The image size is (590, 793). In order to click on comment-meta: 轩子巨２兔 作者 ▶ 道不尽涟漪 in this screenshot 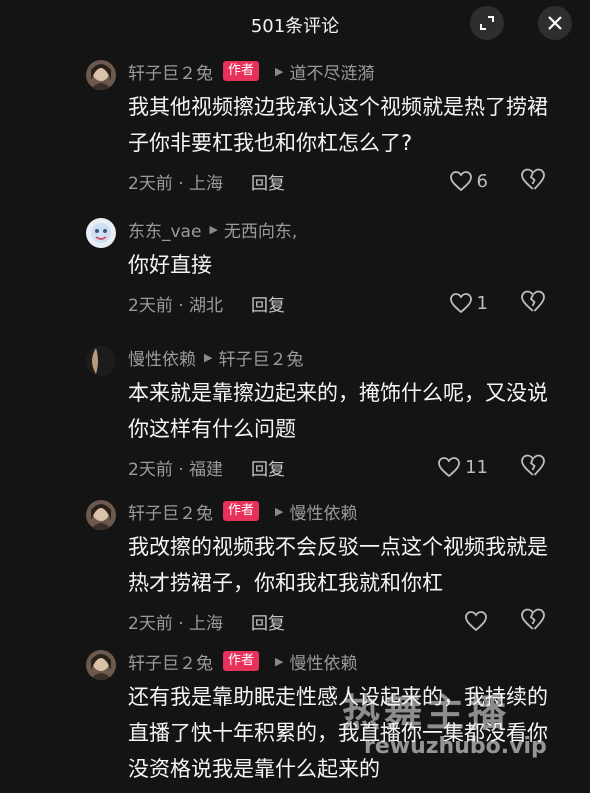, I will do `click(347, 71)`.